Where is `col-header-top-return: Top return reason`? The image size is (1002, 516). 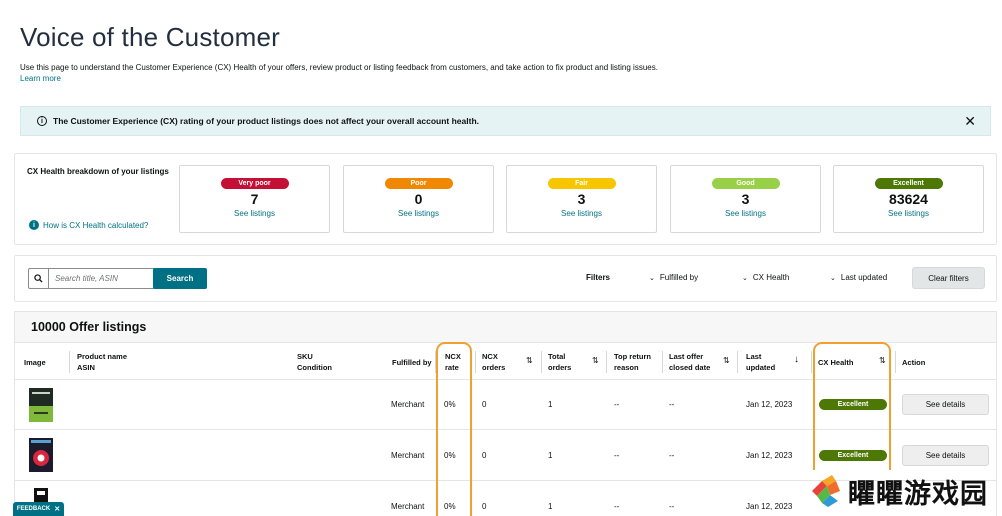 col-header-top-return: Top return reason is located at coordinates (632, 362).